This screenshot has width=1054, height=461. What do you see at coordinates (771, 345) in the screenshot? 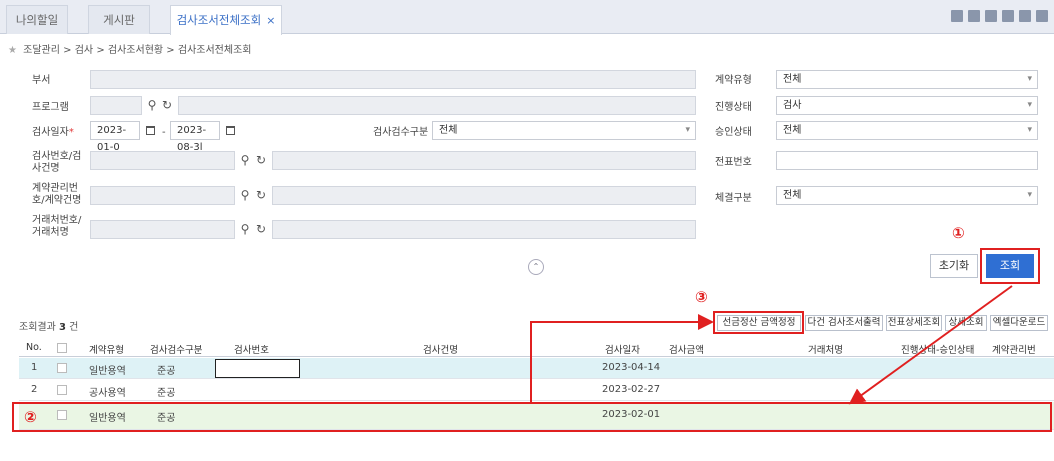
I see `annotation-arrows` at bounding box center [771, 345].